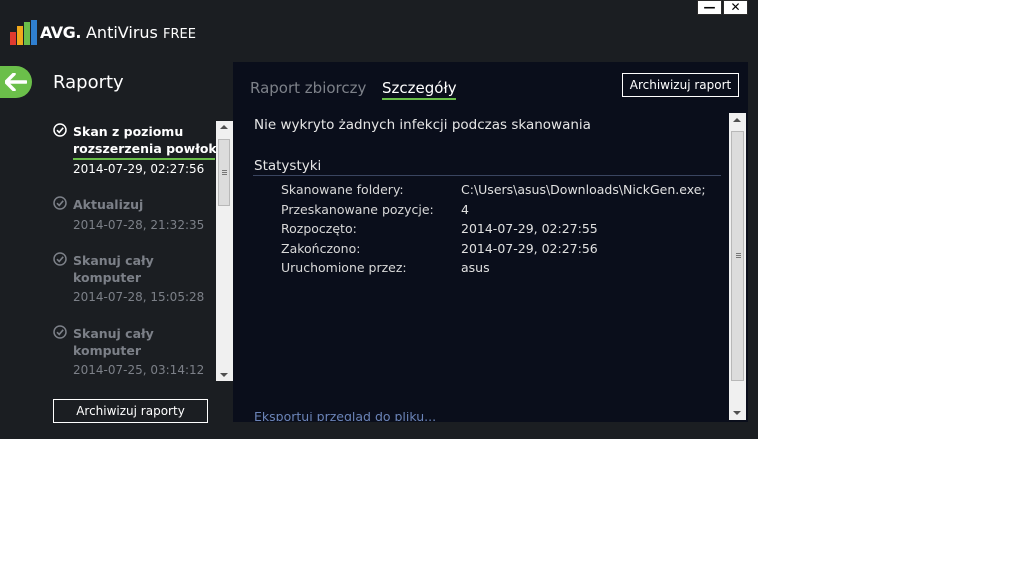  I want to click on app-title: AVG. AntiVirus FREE, so click(118, 32).